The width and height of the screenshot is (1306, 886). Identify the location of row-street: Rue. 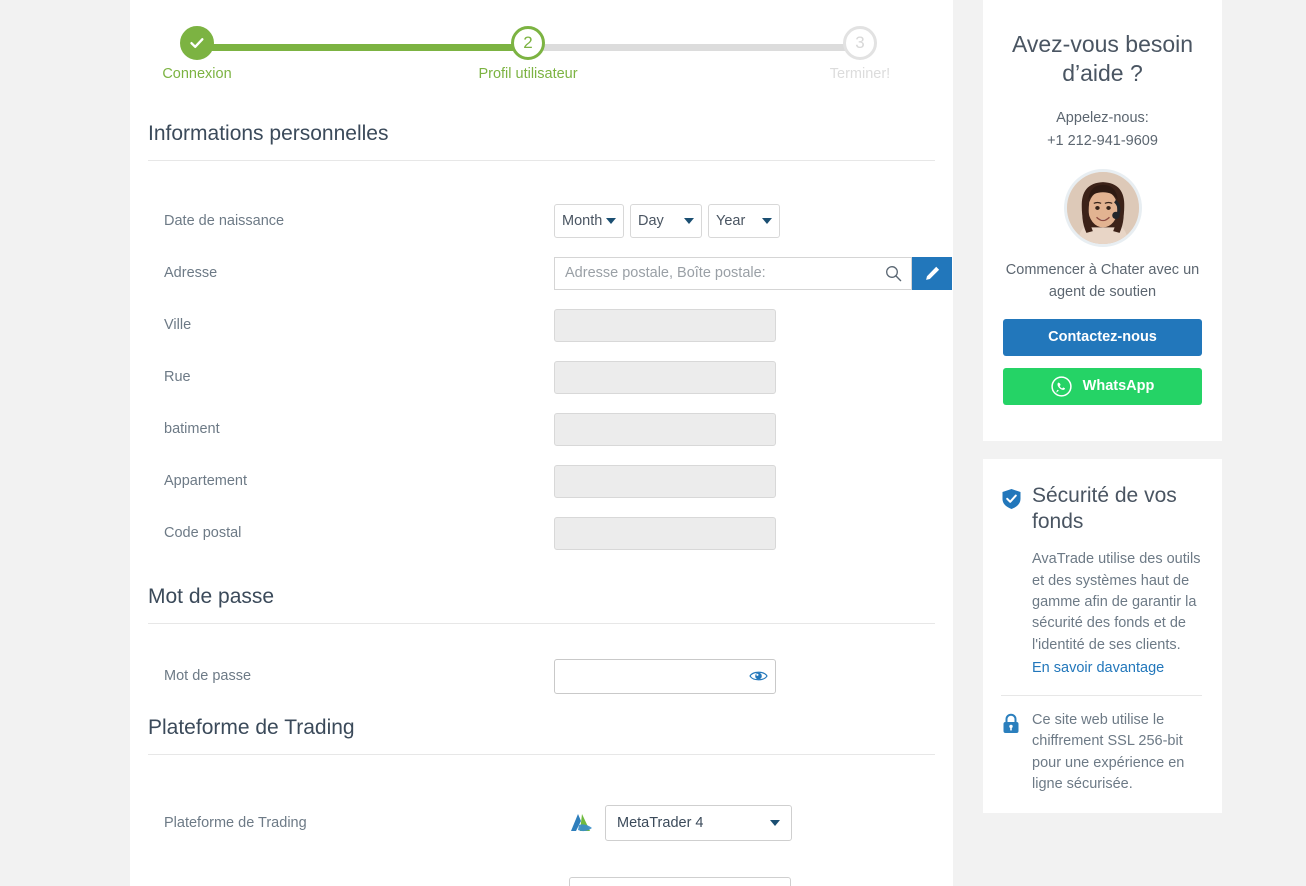
(558, 377).